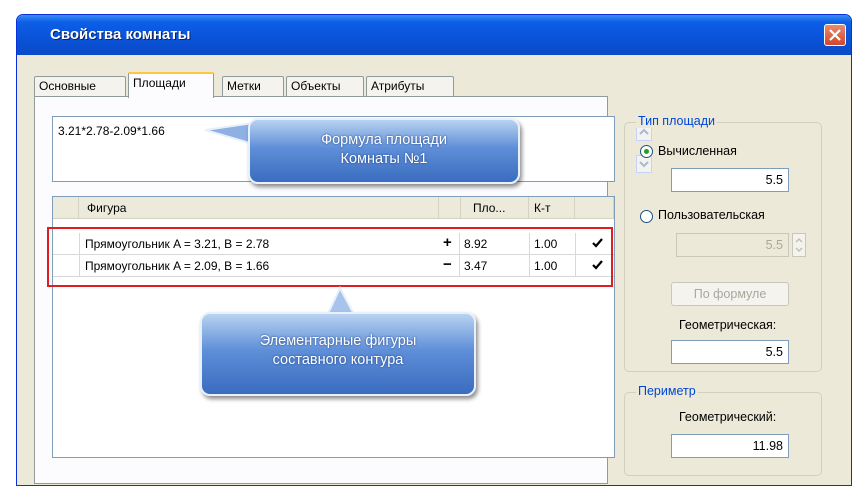  Describe the element at coordinates (646, 151) in the screenshot. I see `calculated-radio` at that location.